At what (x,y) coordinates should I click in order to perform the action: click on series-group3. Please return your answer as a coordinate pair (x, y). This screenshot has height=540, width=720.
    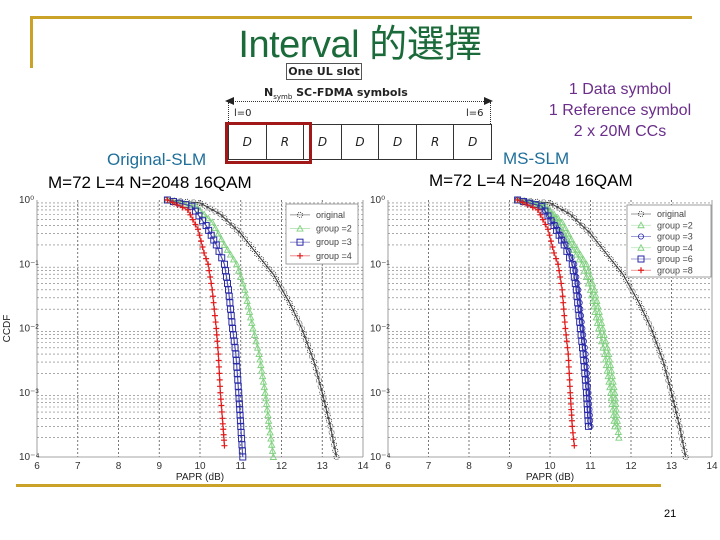
    Looking at the image, I should click on (205, 328).